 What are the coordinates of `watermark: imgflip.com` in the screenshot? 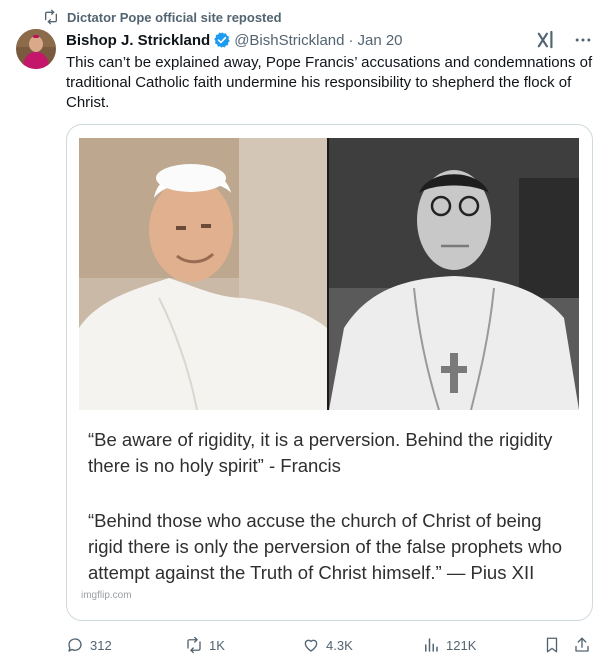 It's located at (106, 595).